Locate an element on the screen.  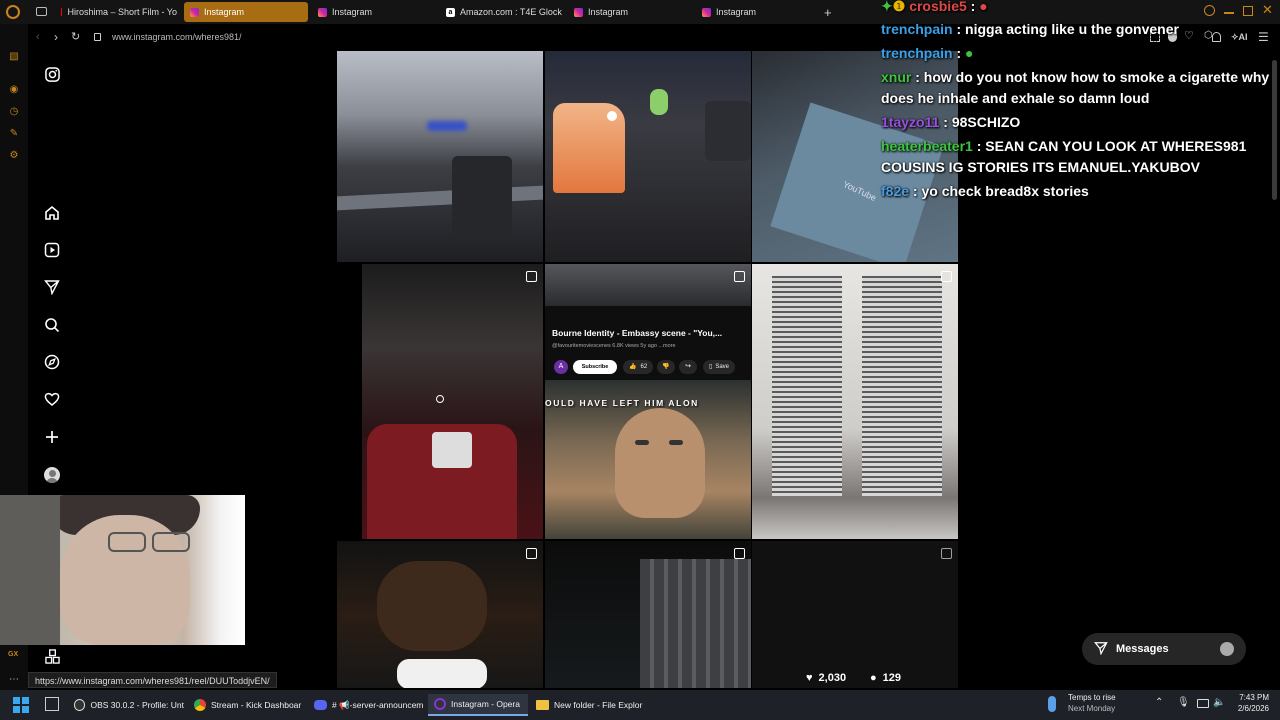
windows-start-icon is located at coordinates (21, 705).